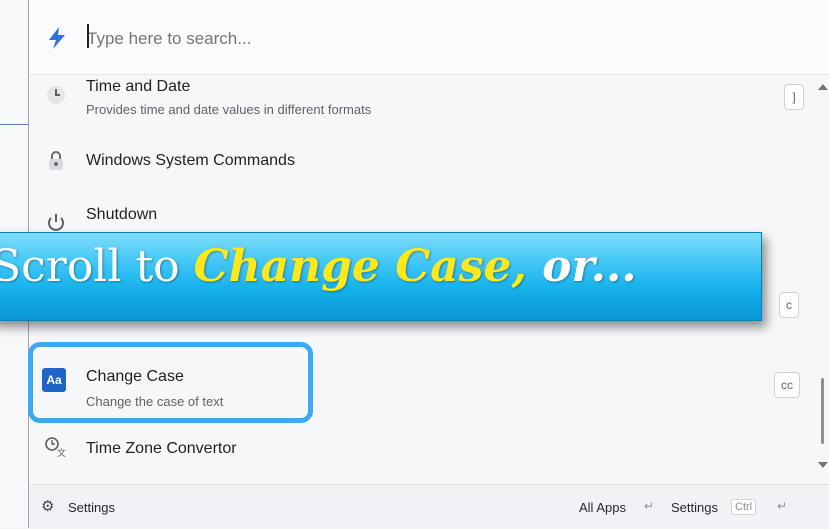 Image resolution: width=829 pixels, height=529 pixels. I want to click on svg-text: 文, so click(61, 452).